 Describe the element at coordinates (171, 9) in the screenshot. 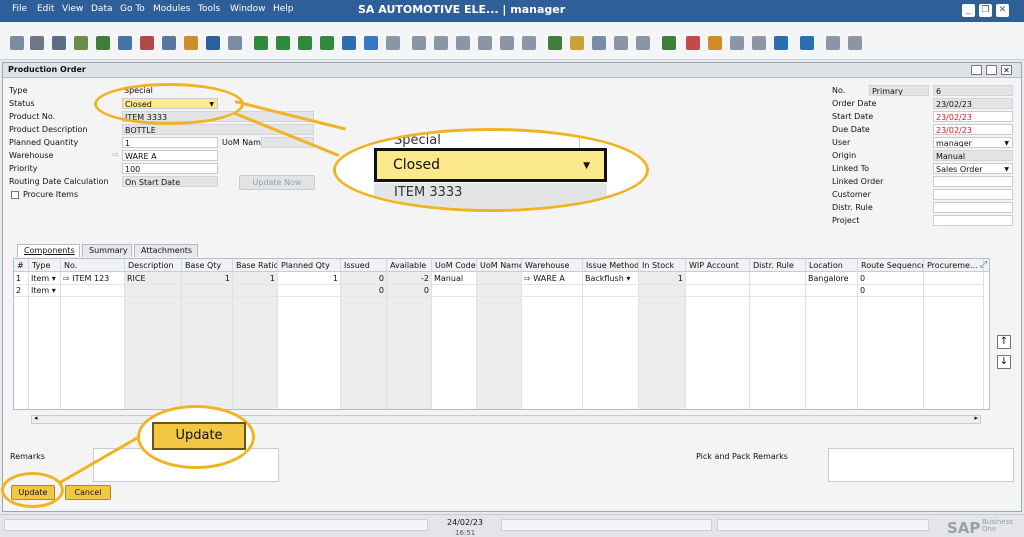

I see `menu-modules: Modules` at that location.